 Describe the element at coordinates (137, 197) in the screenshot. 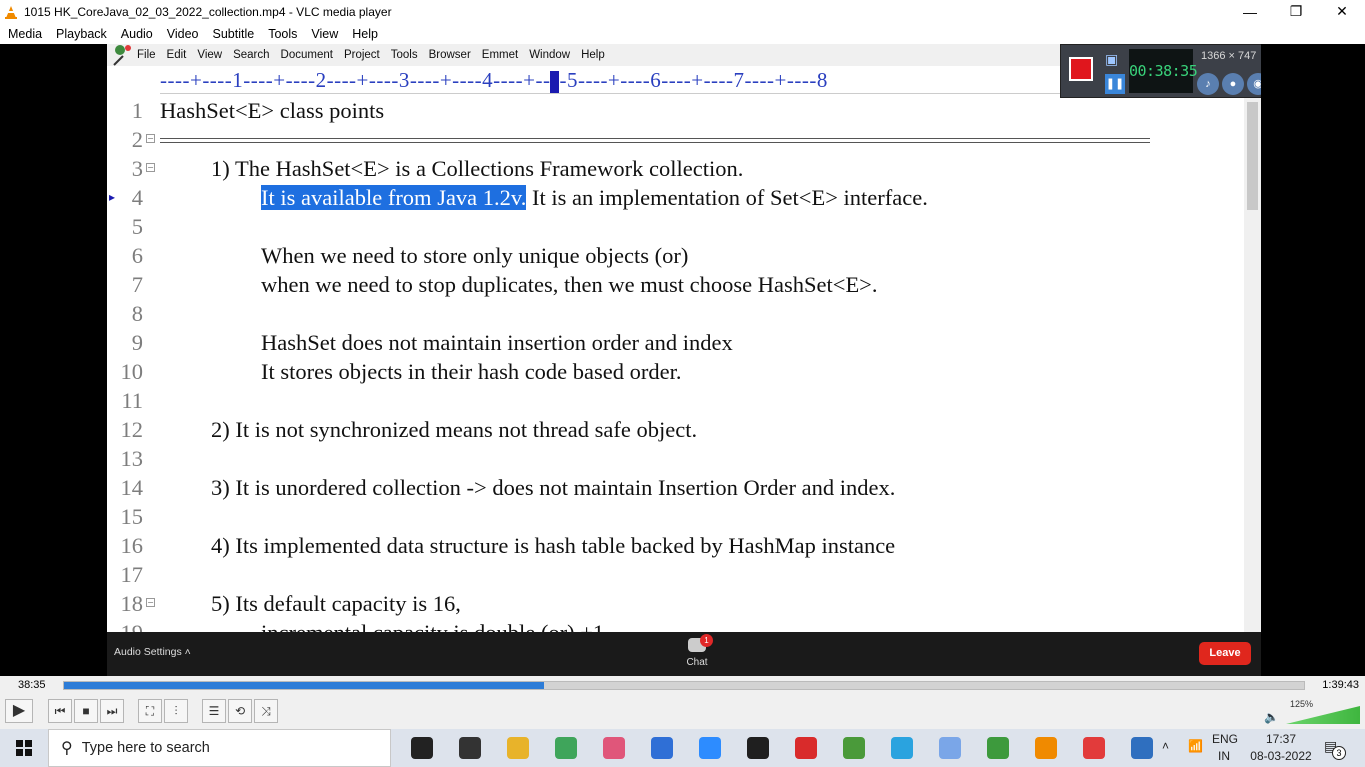

I see `line-number: 4` at that location.